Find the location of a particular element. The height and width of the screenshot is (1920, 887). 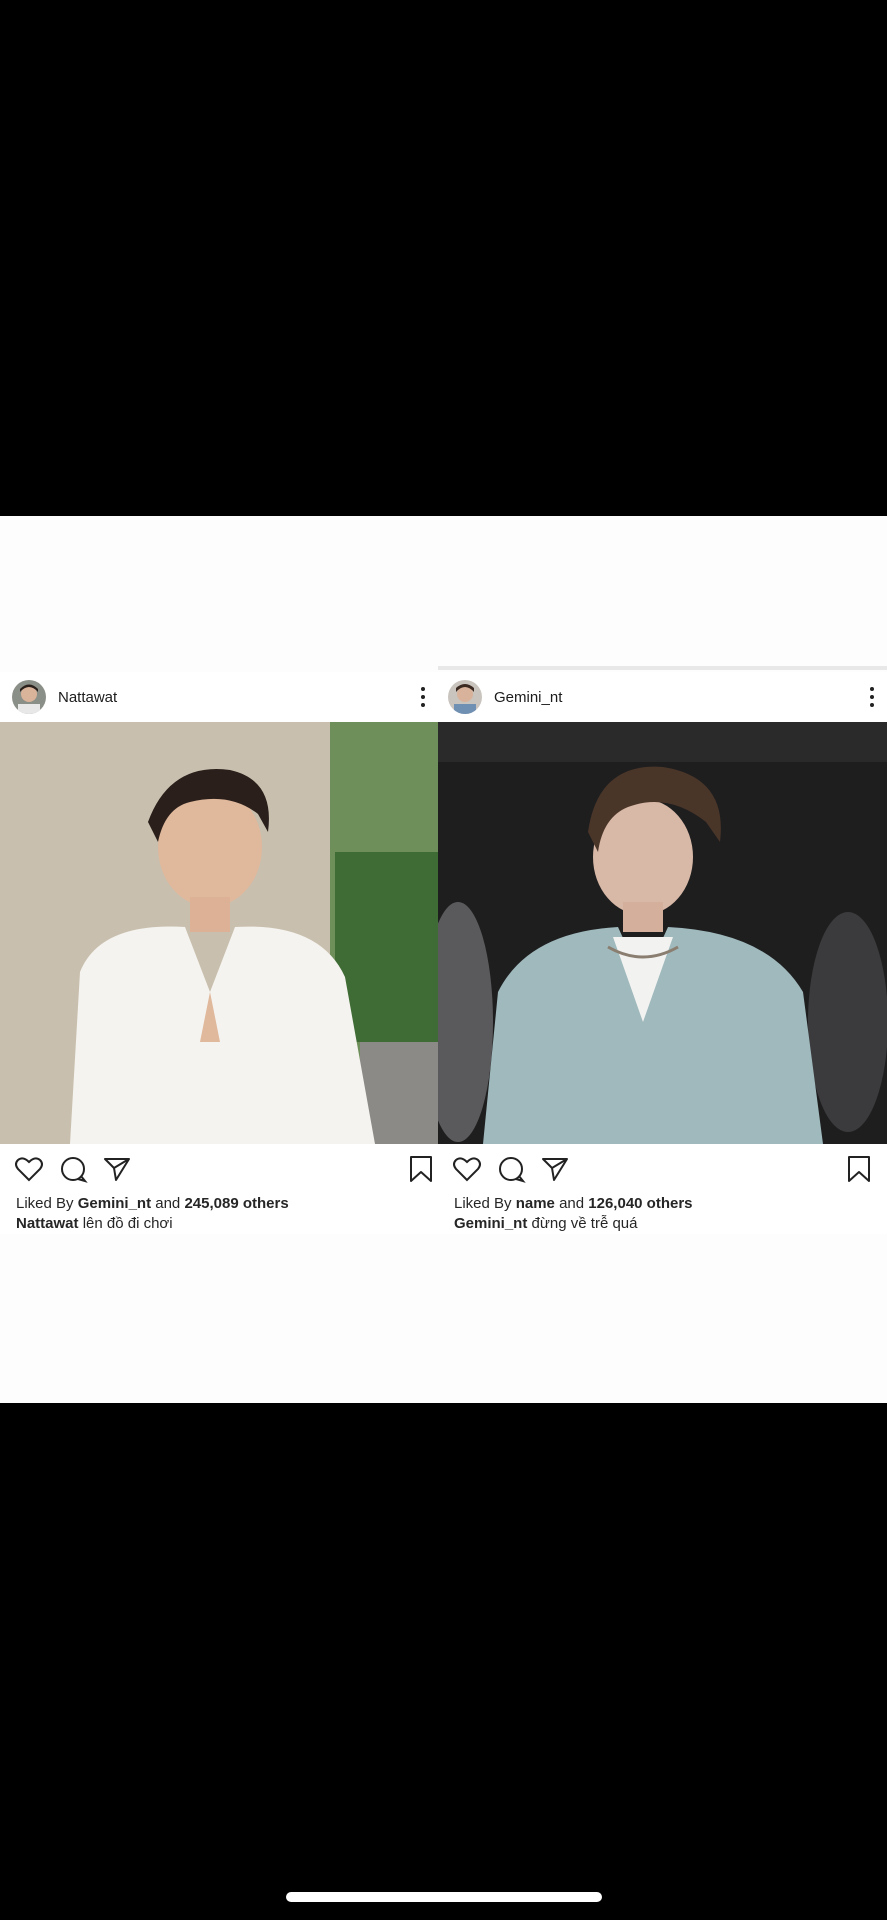

likes-summary: Liked By Gemini_nt and 245,089 others is located at coordinates (219, 1204).